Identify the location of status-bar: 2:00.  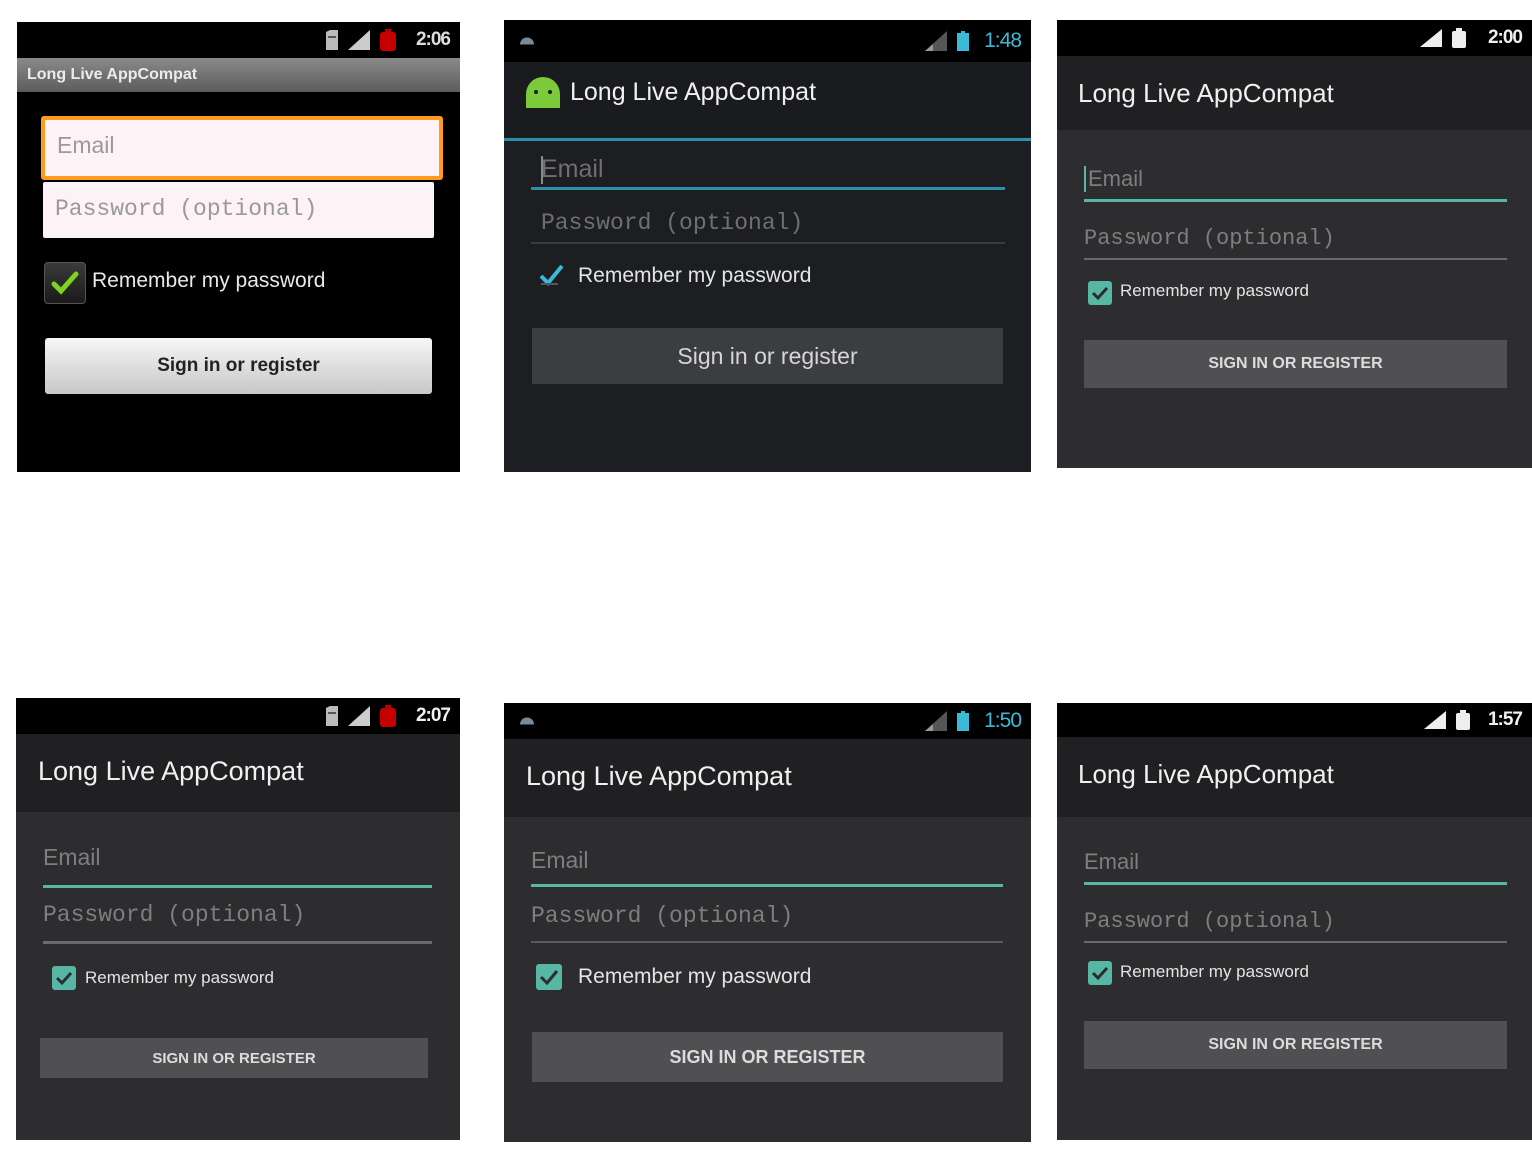
(1294, 38).